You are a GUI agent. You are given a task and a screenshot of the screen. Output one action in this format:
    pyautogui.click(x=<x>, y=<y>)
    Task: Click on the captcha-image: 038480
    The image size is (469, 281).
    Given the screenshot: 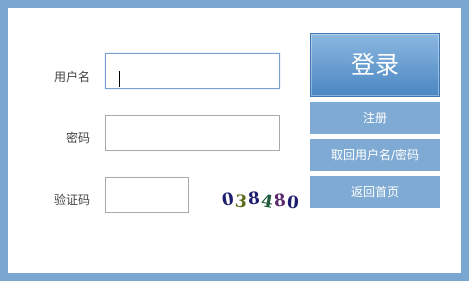 What is the action you would take?
    pyautogui.click(x=260, y=201)
    